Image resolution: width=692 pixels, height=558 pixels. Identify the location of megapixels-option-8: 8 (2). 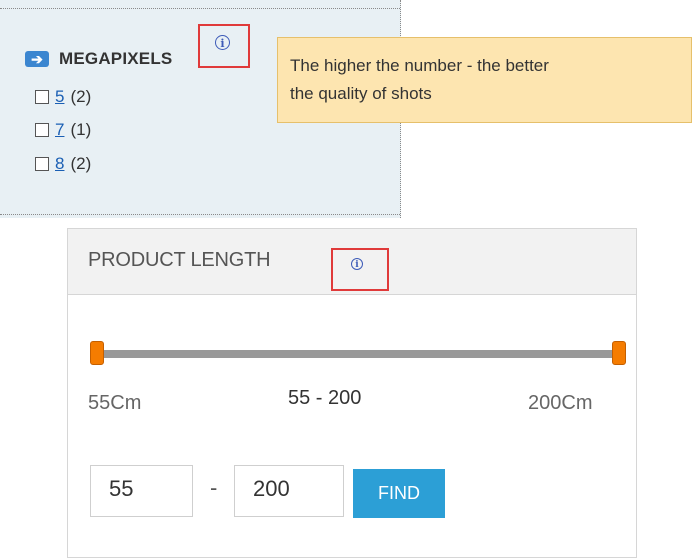
(63, 164).